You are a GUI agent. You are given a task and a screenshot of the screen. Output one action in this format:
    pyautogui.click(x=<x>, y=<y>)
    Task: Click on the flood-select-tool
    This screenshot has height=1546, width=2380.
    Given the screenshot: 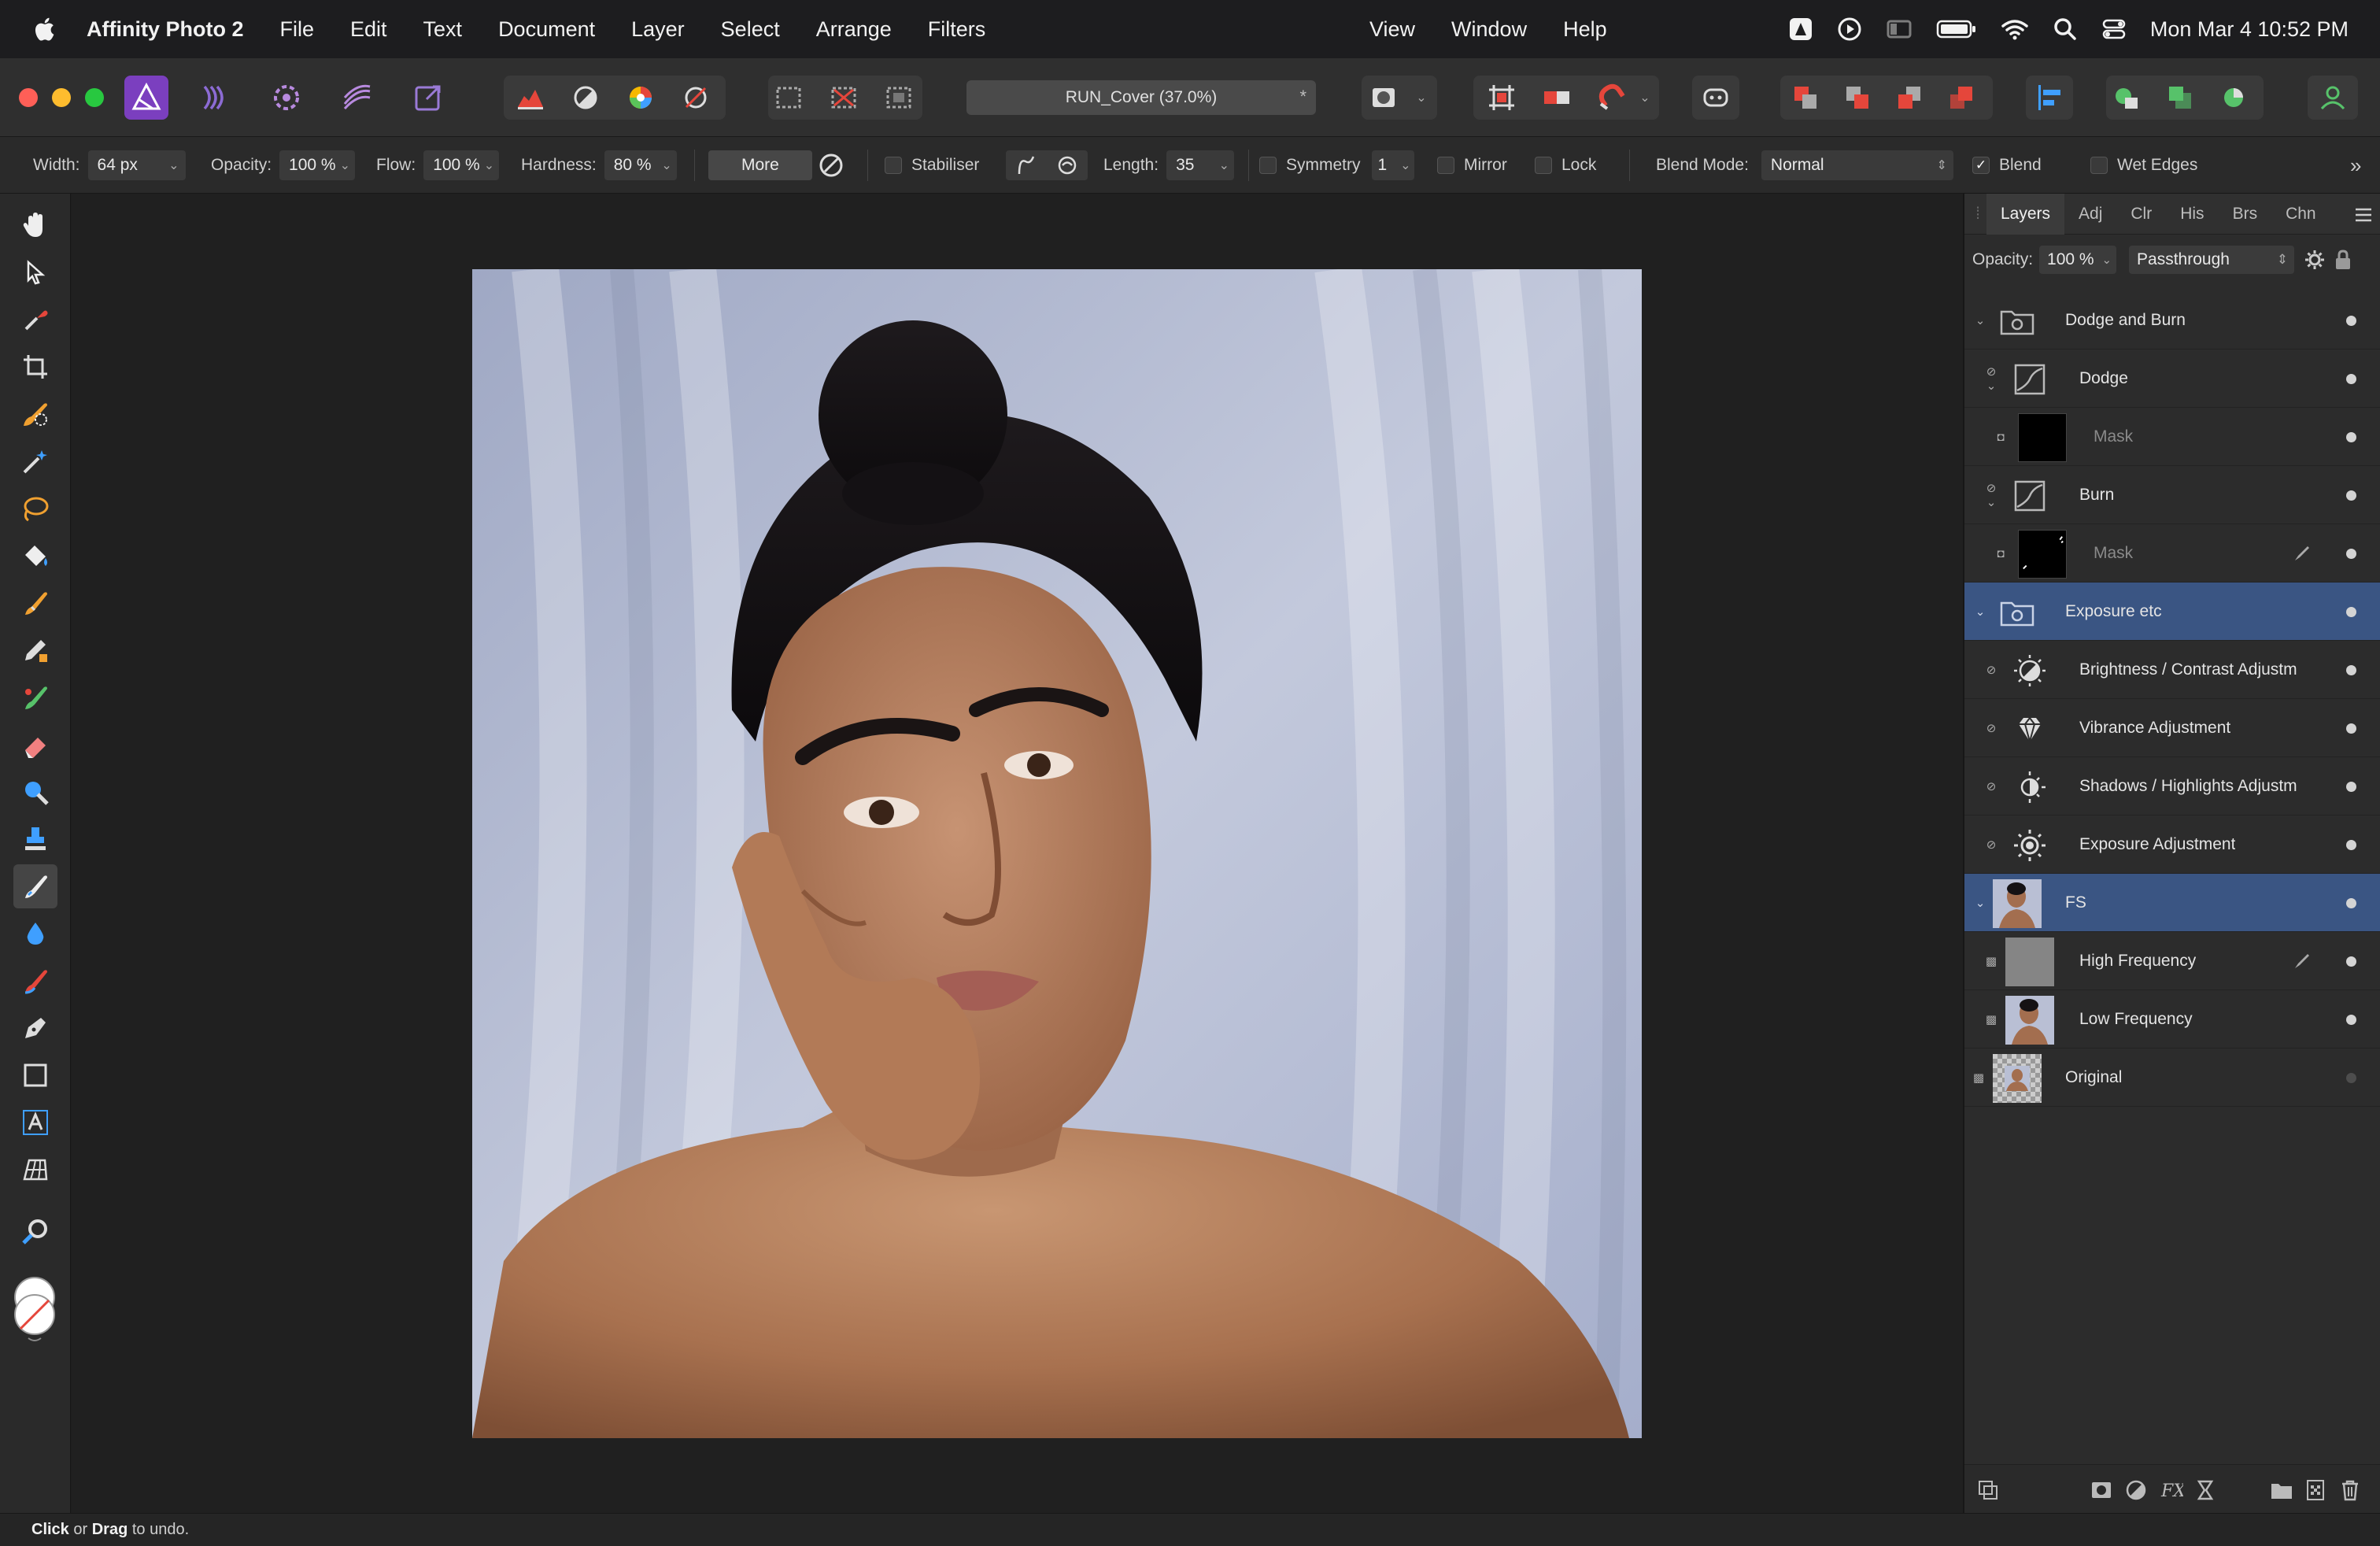 What is the action you would take?
    pyautogui.click(x=35, y=461)
    